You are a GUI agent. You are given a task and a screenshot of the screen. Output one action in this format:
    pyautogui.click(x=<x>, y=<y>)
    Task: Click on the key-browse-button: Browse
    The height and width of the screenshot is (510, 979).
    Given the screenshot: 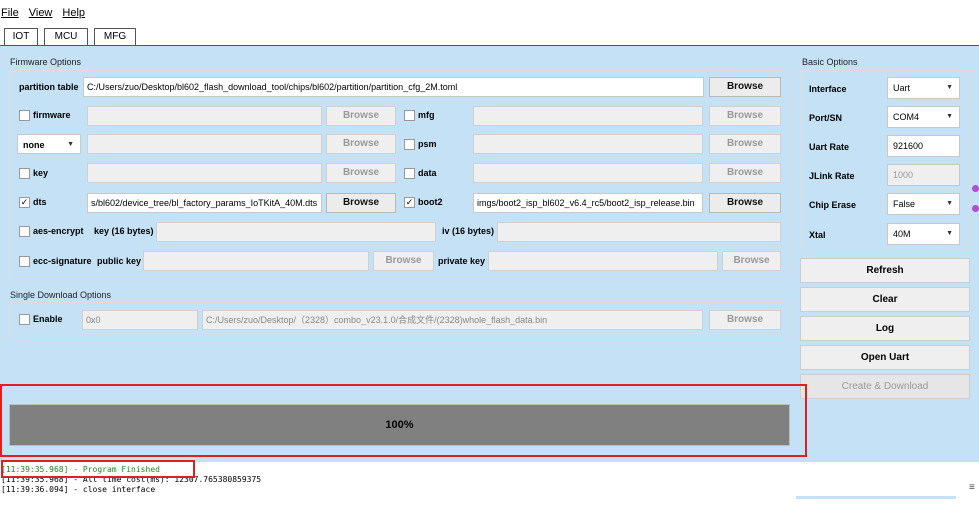 What is the action you would take?
    pyautogui.click(x=361, y=173)
    